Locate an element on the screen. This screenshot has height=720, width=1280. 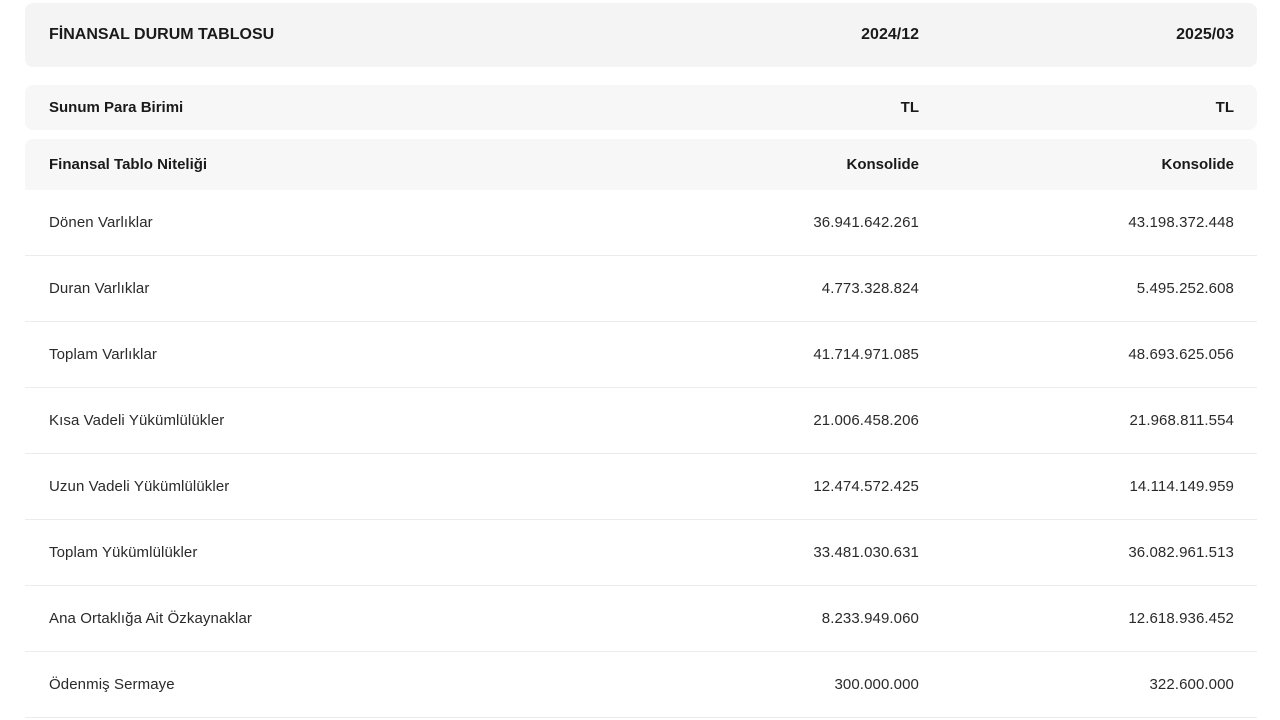
row-label: Duran Varlıklar is located at coordinates (99, 288).